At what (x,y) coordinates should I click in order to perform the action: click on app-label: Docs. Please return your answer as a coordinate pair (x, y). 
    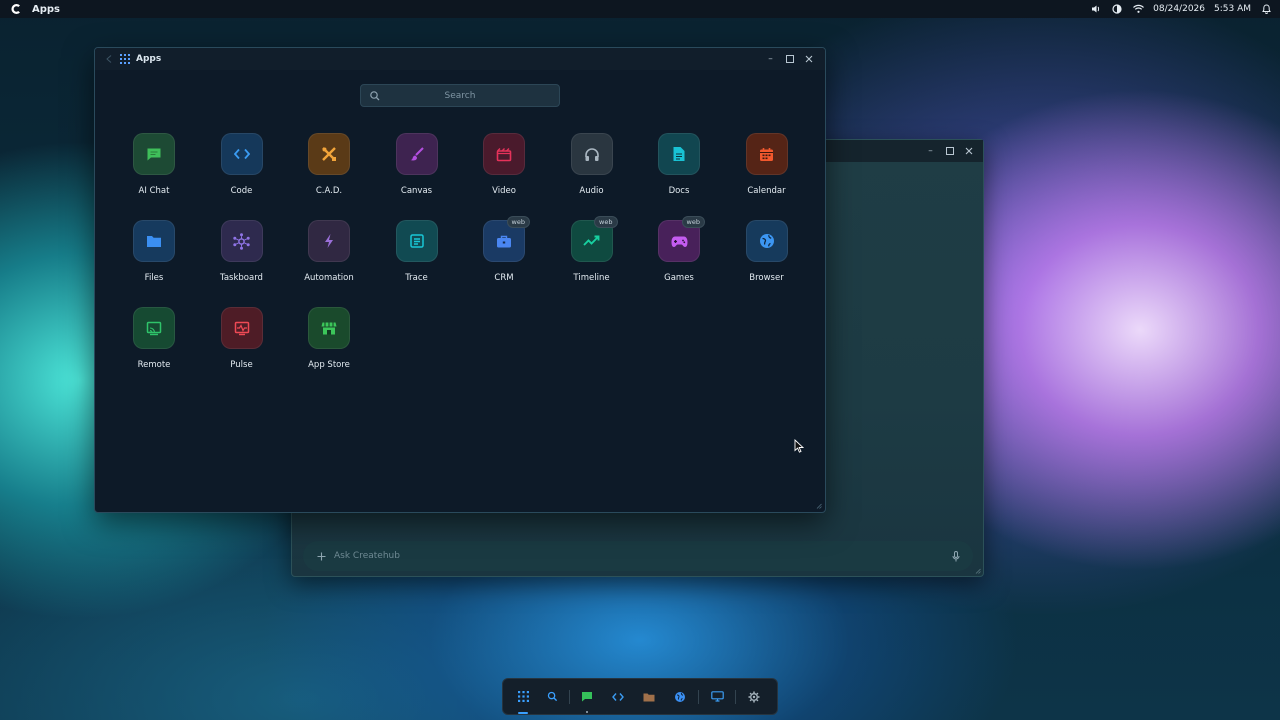
    Looking at the image, I should click on (679, 191).